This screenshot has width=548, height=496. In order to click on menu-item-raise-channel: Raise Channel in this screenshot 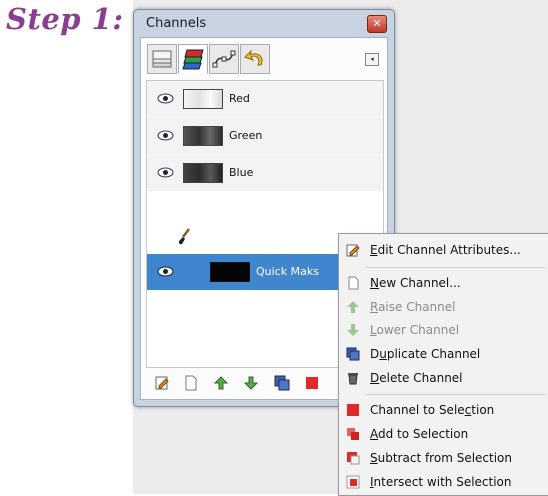, I will do `click(443, 307)`.